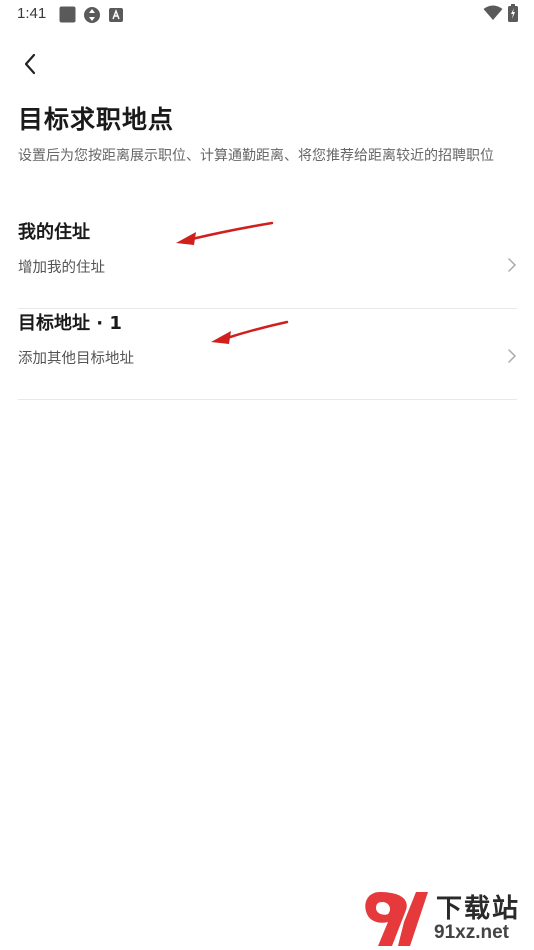  Describe the element at coordinates (116, 16) in the screenshot. I see `a-icon` at that location.